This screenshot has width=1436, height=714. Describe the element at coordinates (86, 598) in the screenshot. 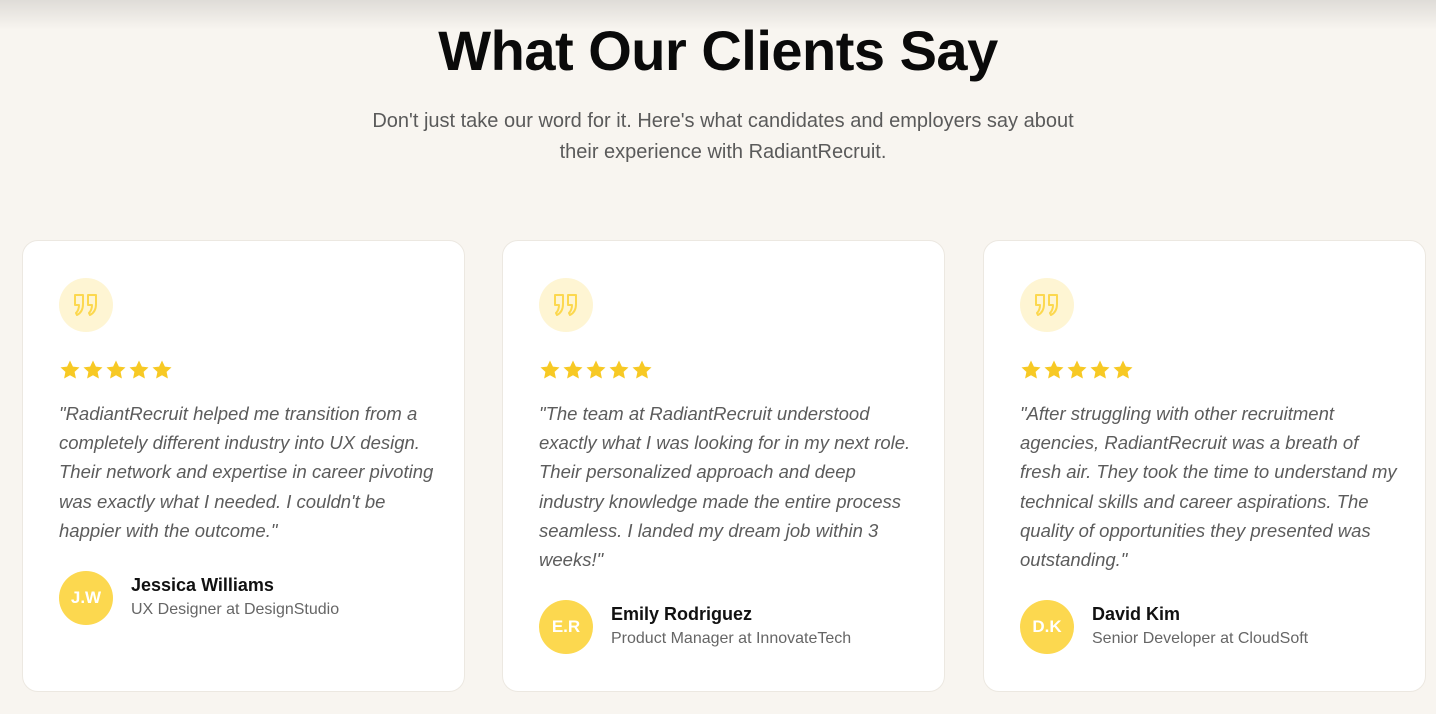

I see `avatar: J.W` at that location.